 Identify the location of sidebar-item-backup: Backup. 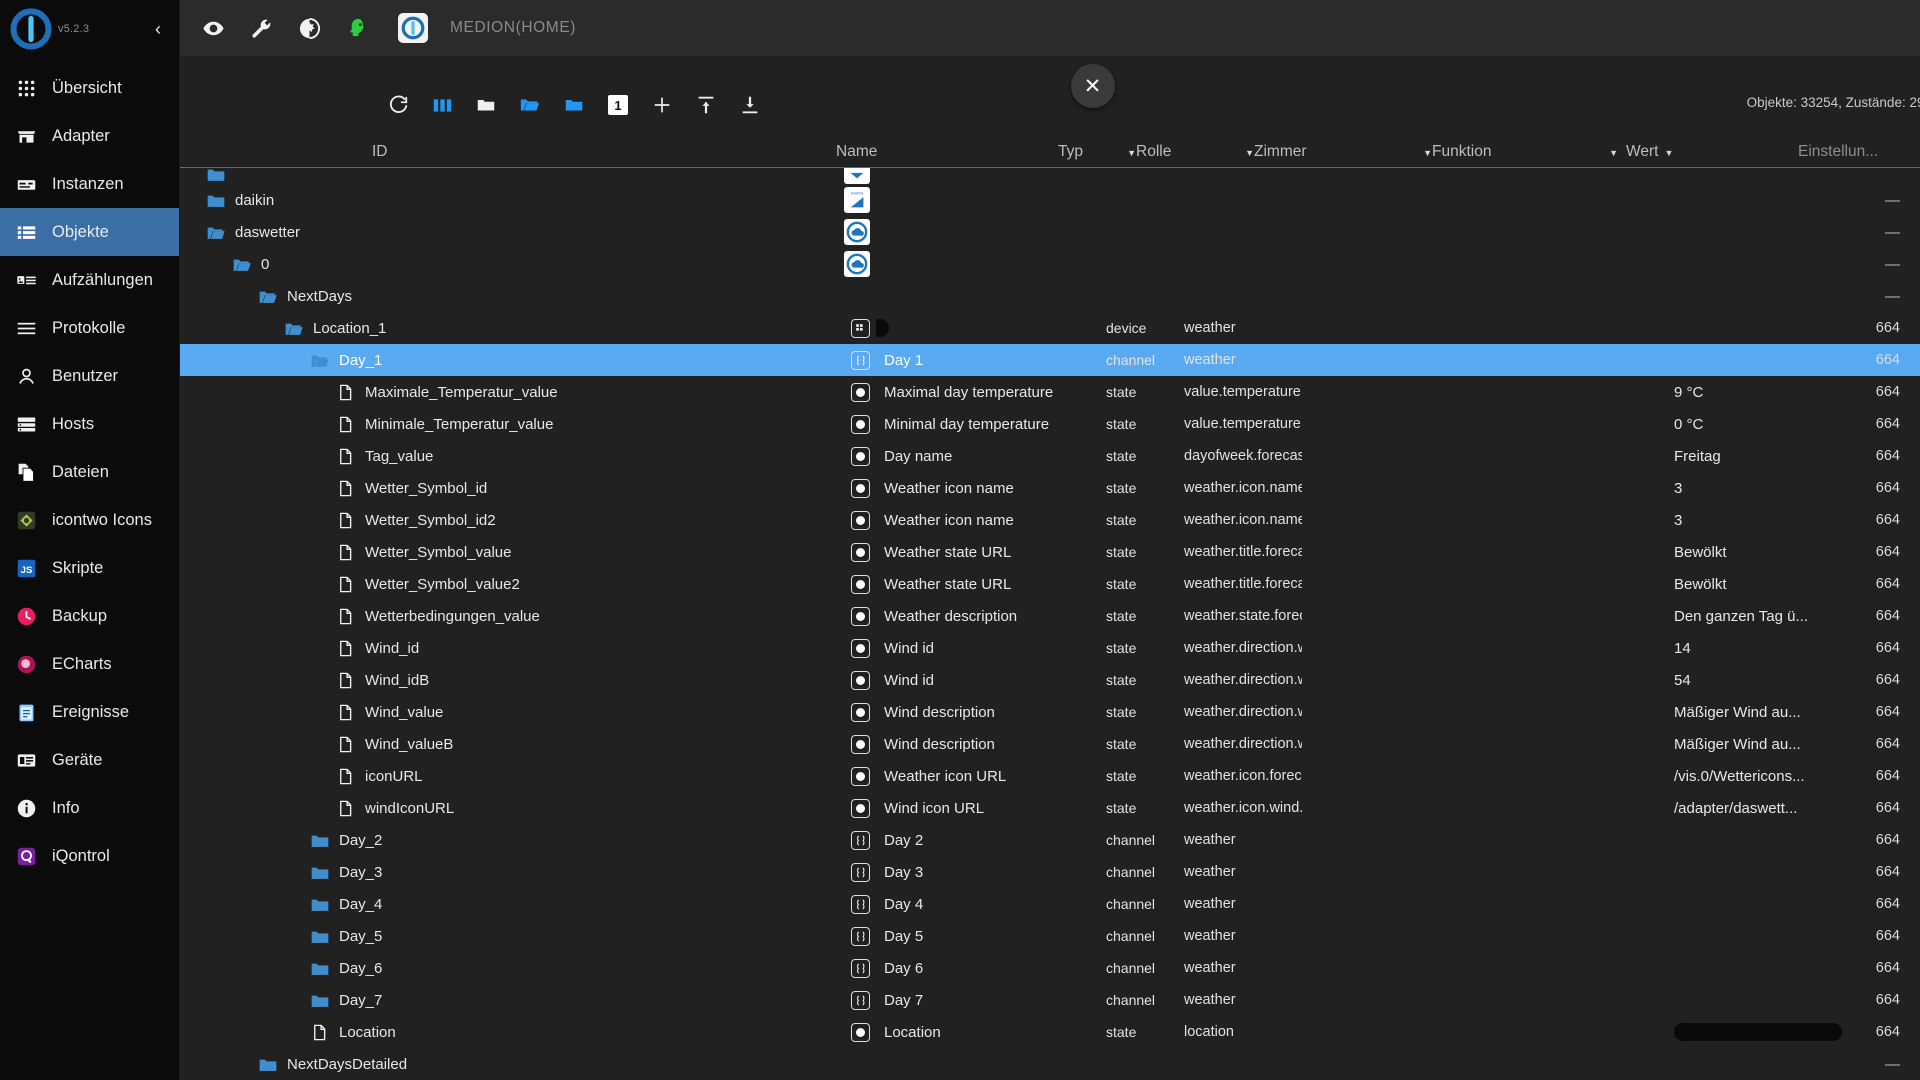
(89, 616).